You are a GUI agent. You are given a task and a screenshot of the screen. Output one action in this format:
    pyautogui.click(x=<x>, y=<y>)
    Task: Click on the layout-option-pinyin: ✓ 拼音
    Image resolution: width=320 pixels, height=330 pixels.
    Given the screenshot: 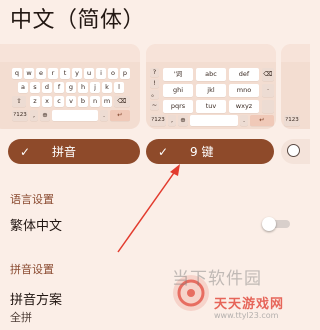 What is the action you would take?
    pyautogui.click(x=74, y=151)
    